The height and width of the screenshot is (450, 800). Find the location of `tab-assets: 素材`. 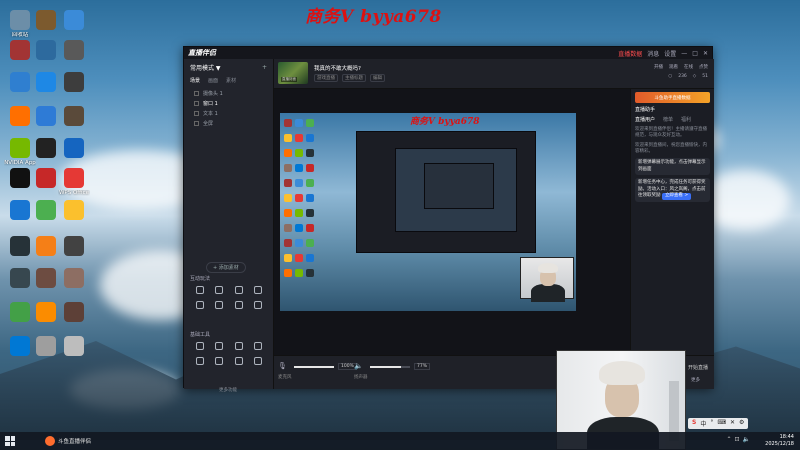

tab-assets: 素材 is located at coordinates (231, 80).